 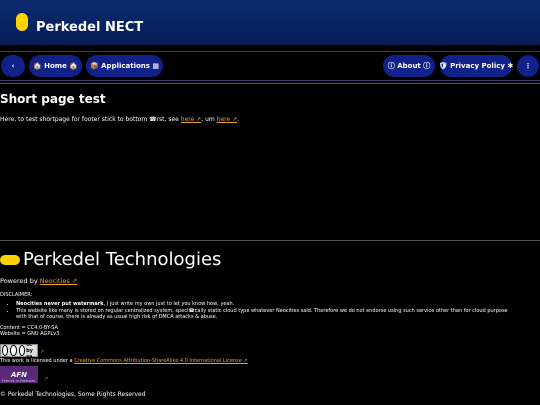 I want to click on site-brand: Perkedel NECT, so click(x=89, y=28).